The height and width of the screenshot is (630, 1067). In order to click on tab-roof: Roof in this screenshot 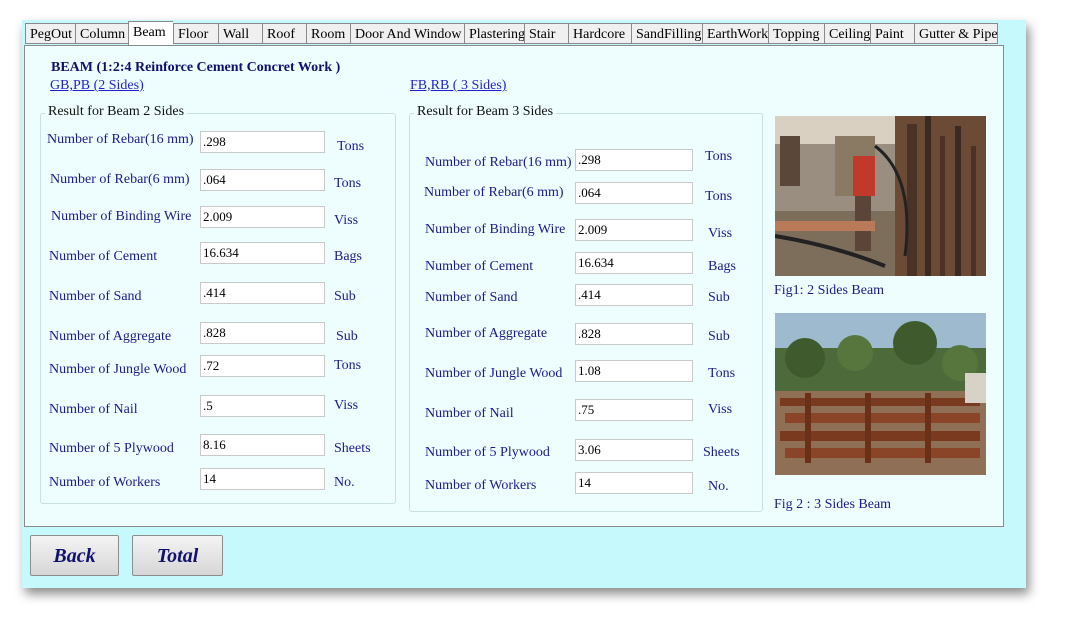, I will do `click(284, 33)`.